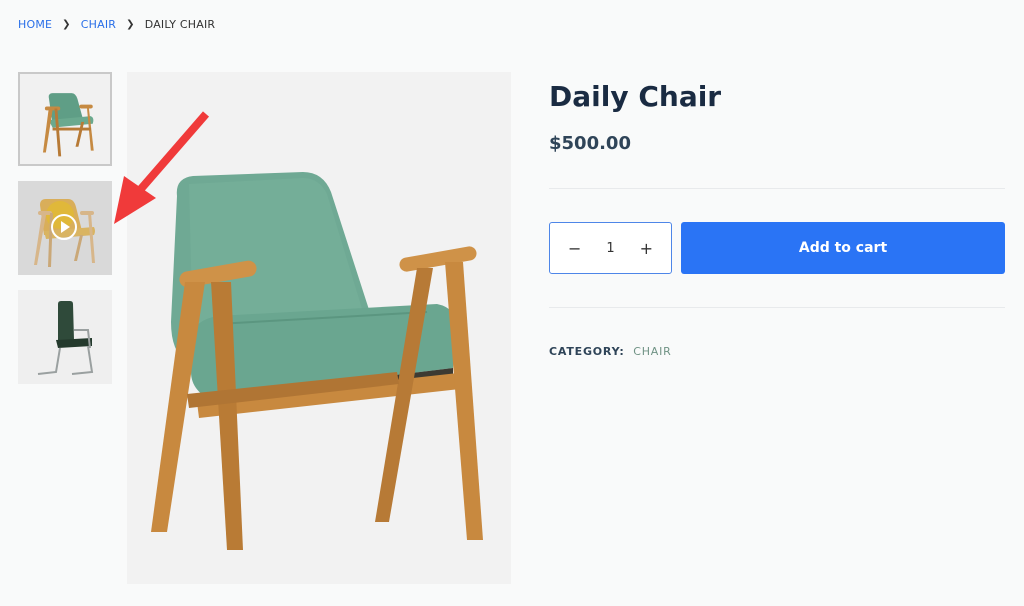  What do you see at coordinates (68, 125) in the screenshot?
I see `green-armchair-image` at bounding box center [68, 125].